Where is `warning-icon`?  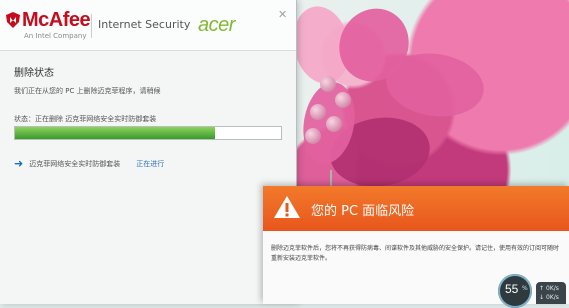 warning-icon is located at coordinates (287, 207).